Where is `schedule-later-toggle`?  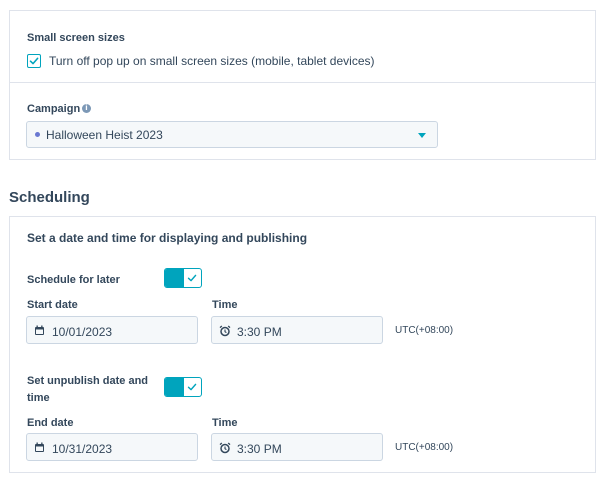 schedule-later-toggle is located at coordinates (183, 278).